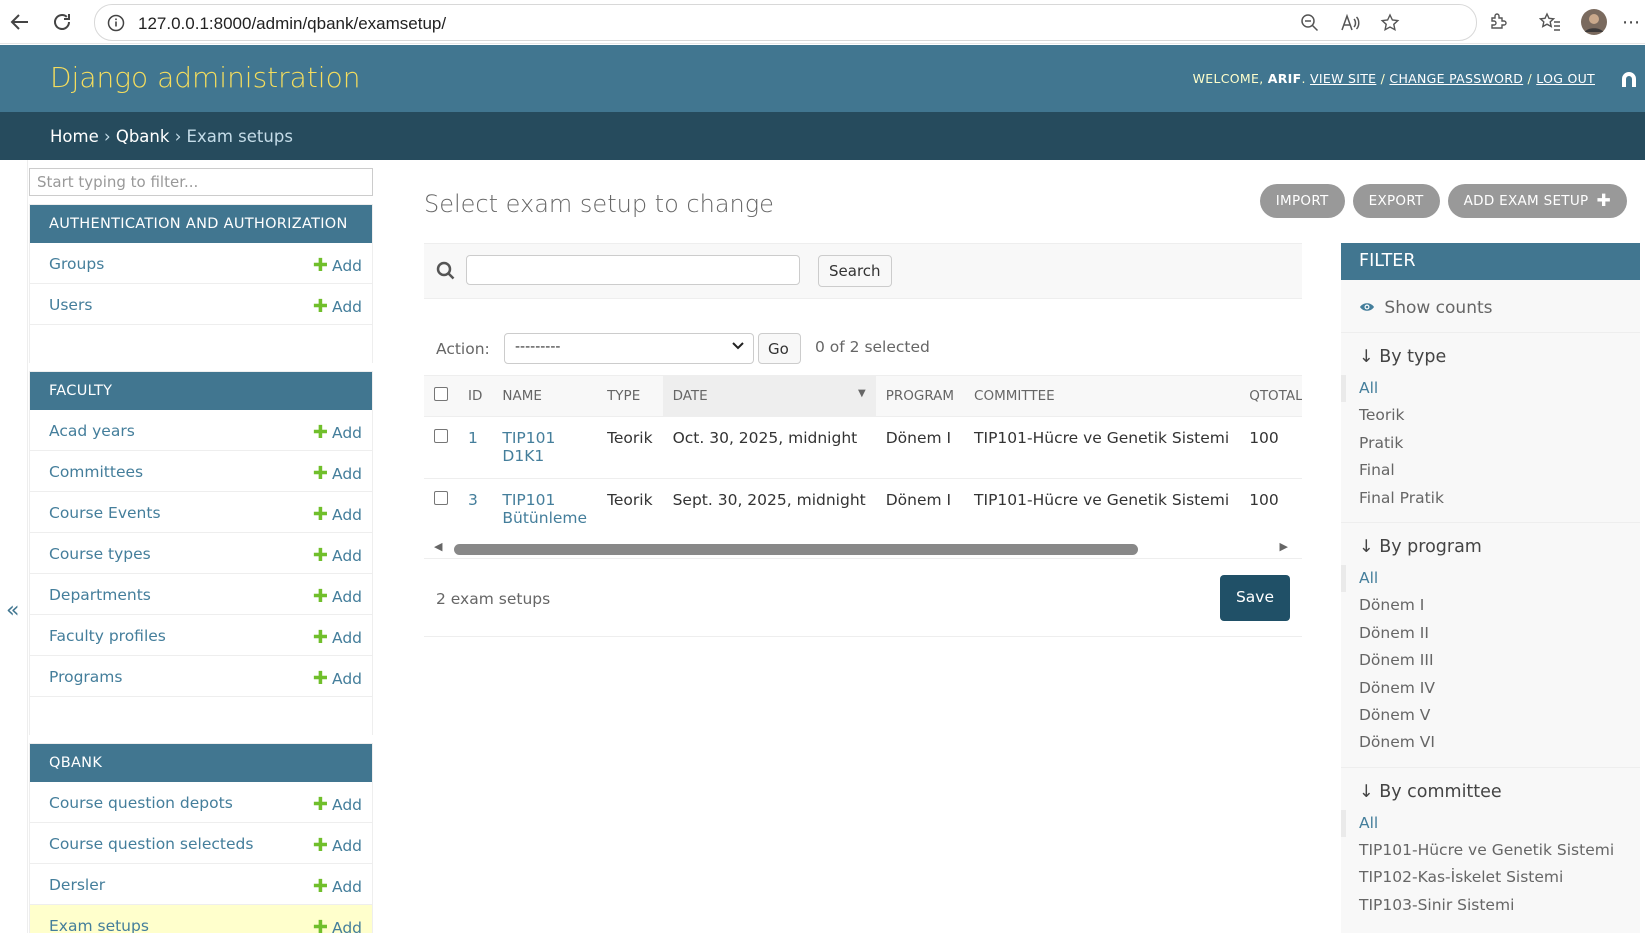 The height and width of the screenshot is (933, 1645). What do you see at coordinates (1490, 633) in the screenshot?
I see `filter-choice: Dönem II` at bounding box center [1490, 633].